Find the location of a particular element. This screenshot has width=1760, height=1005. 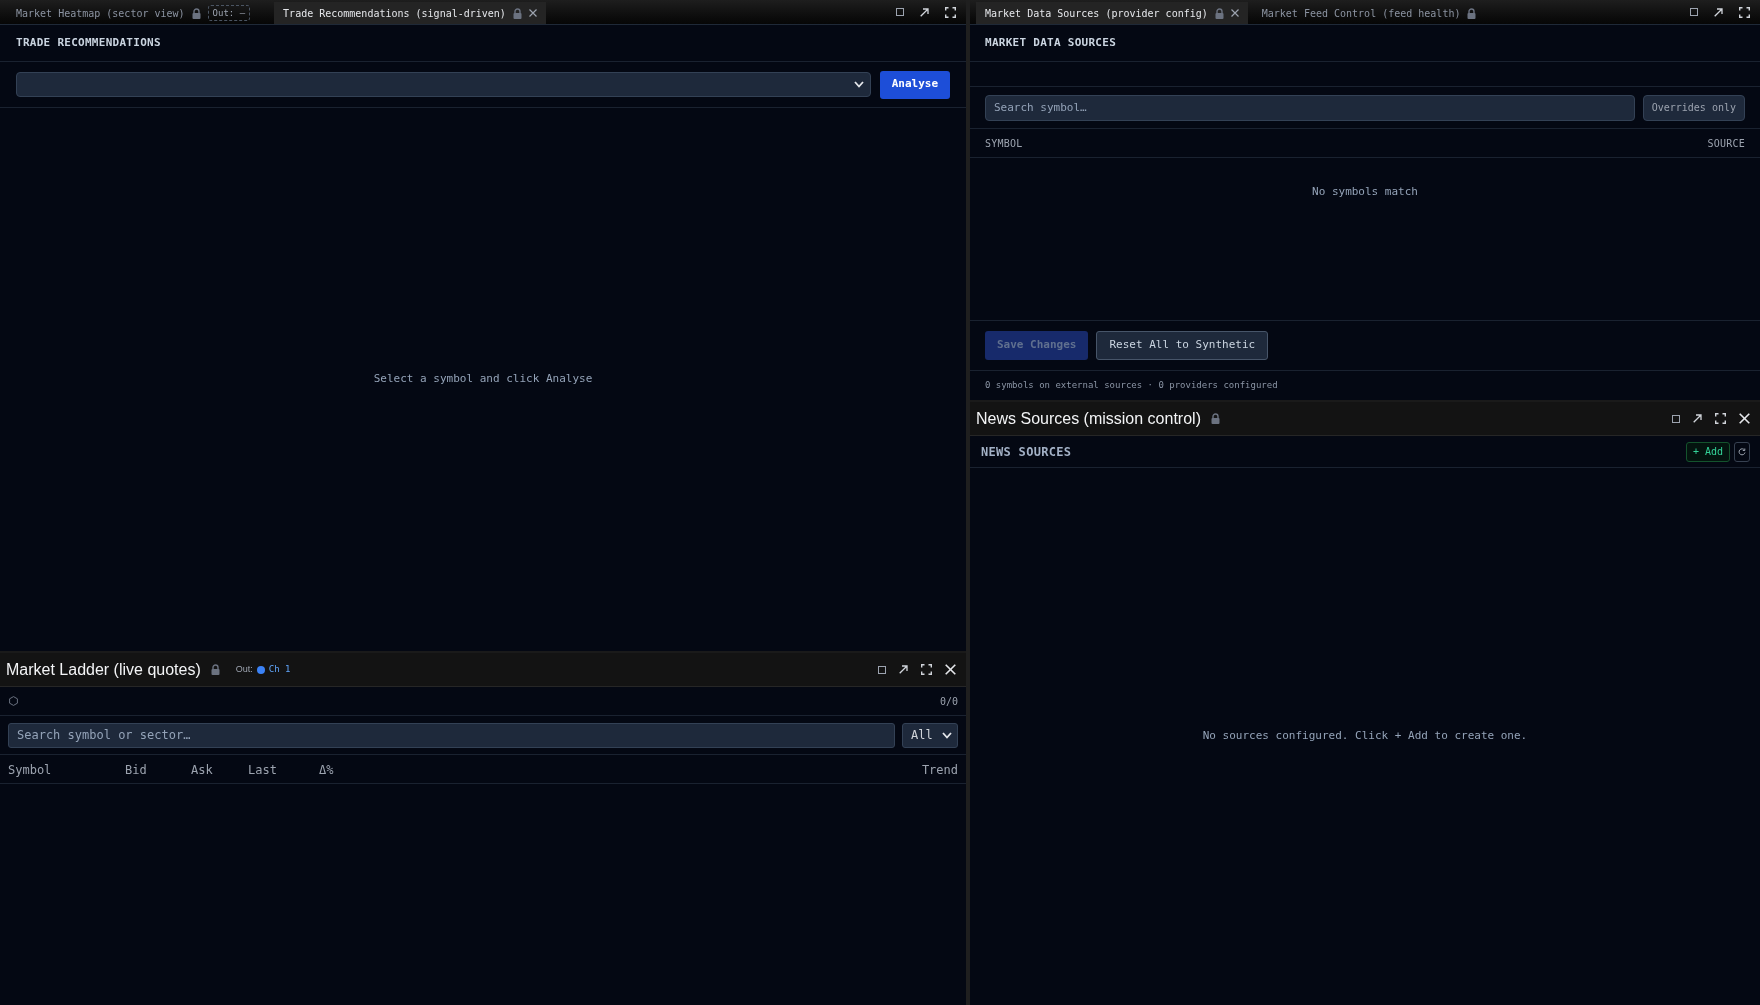

channel-label: Ch 1 is located at coordinates (279, 669).